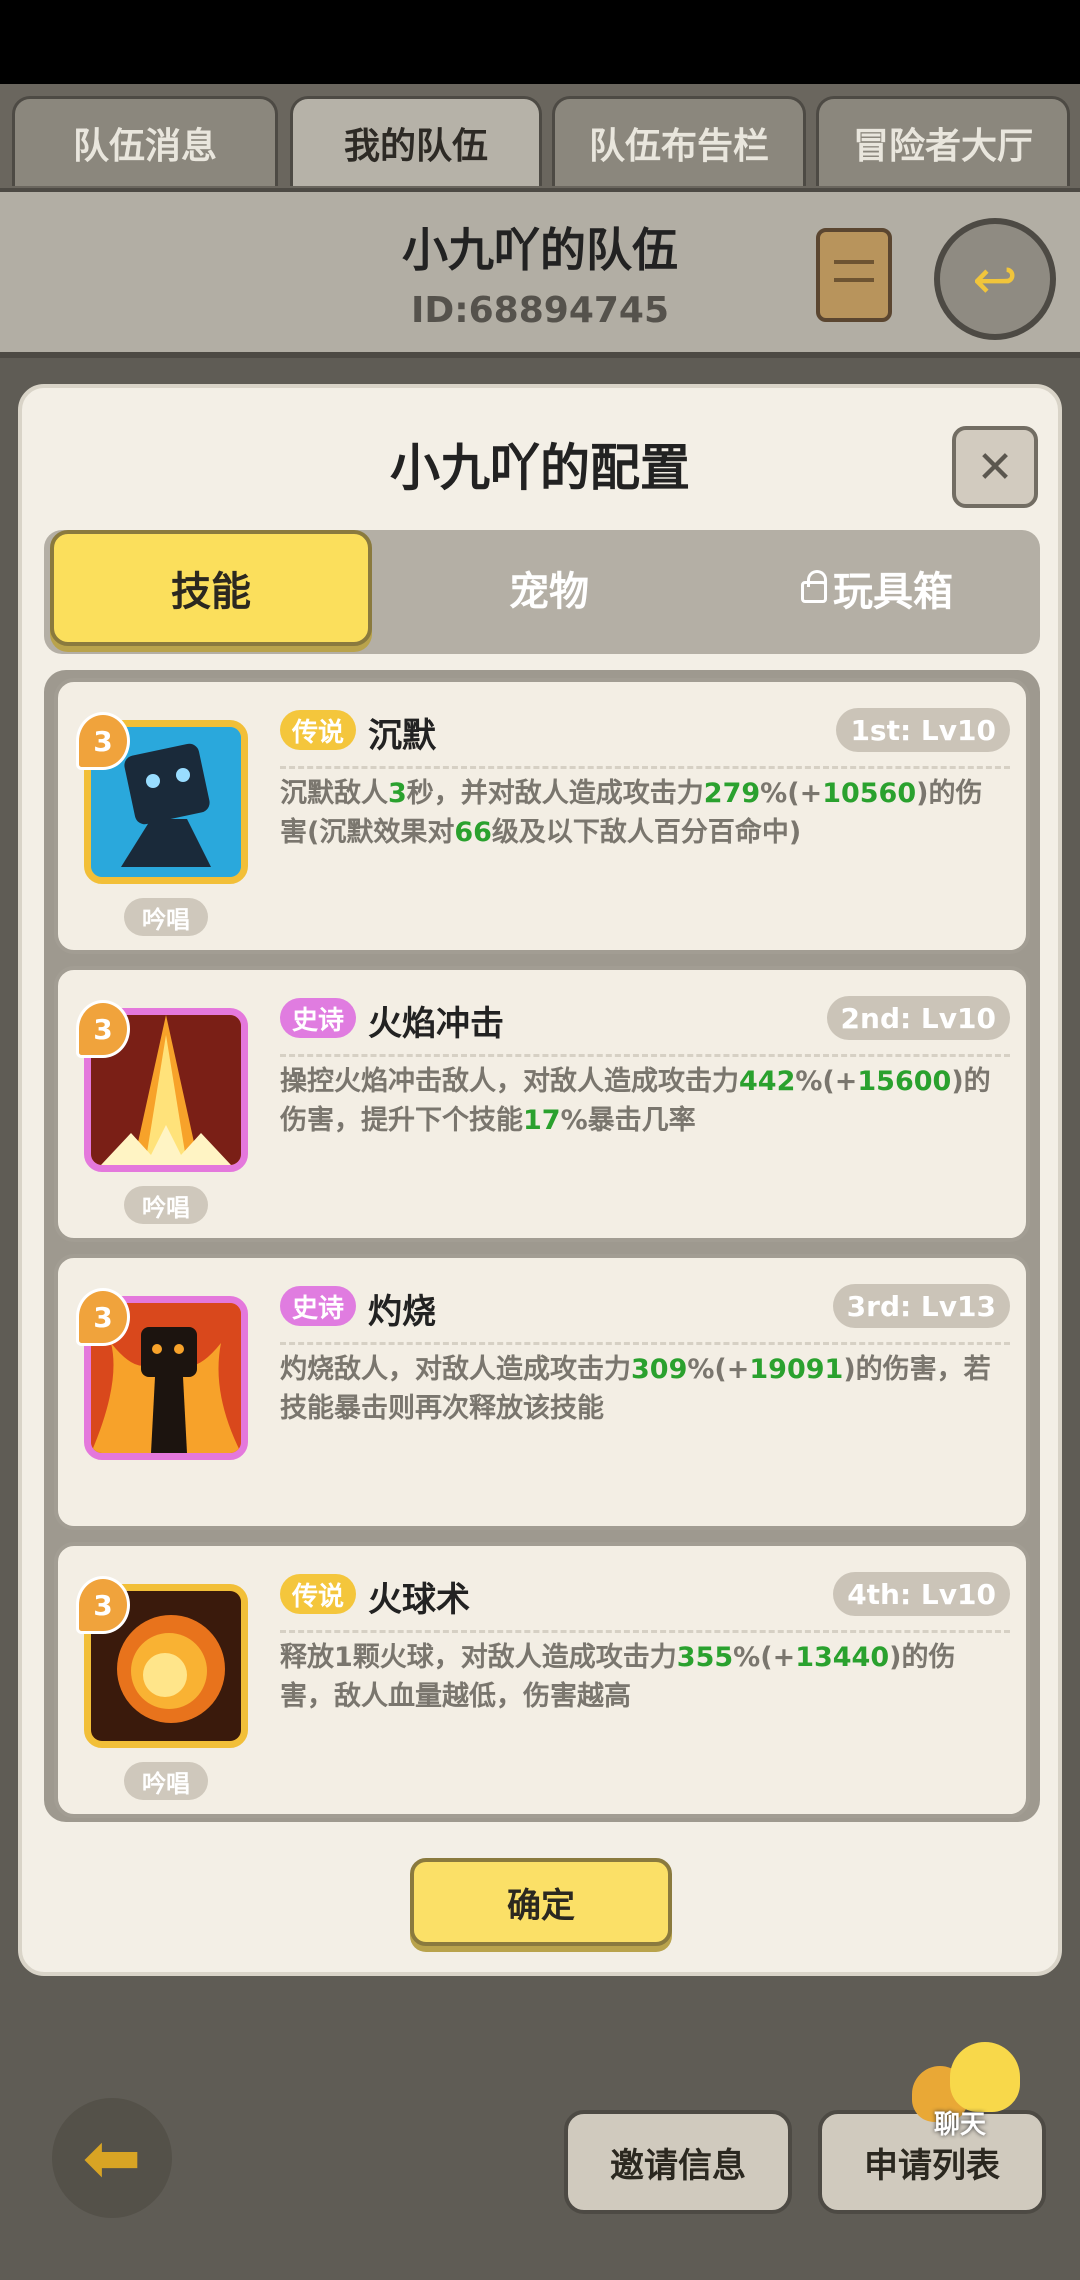 This screenshot has height=2280, width=1080. I want to click on lock-icon, so click(814, 586).